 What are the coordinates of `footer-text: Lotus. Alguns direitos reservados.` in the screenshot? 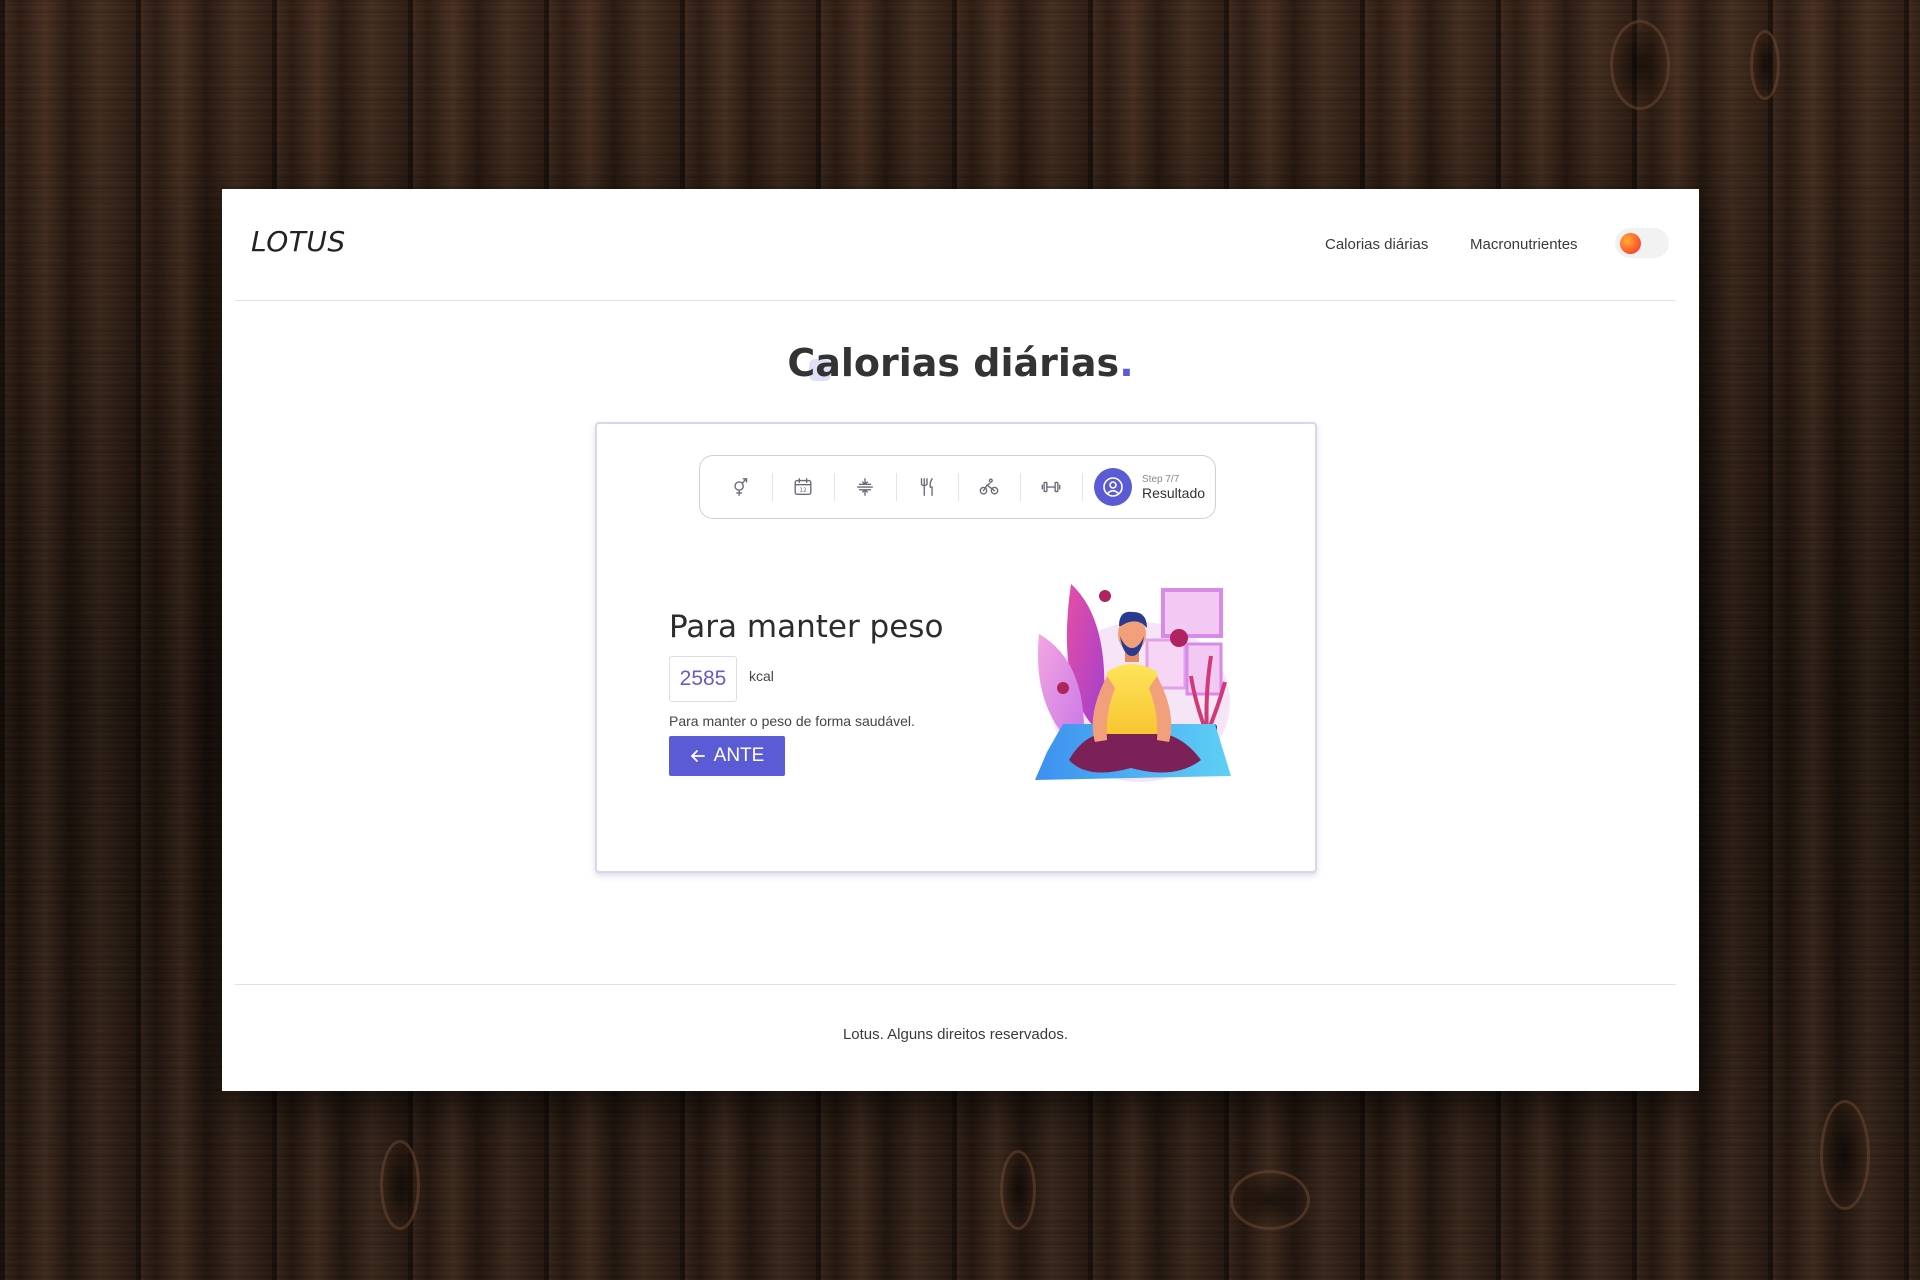 It's located at (955, 1034).